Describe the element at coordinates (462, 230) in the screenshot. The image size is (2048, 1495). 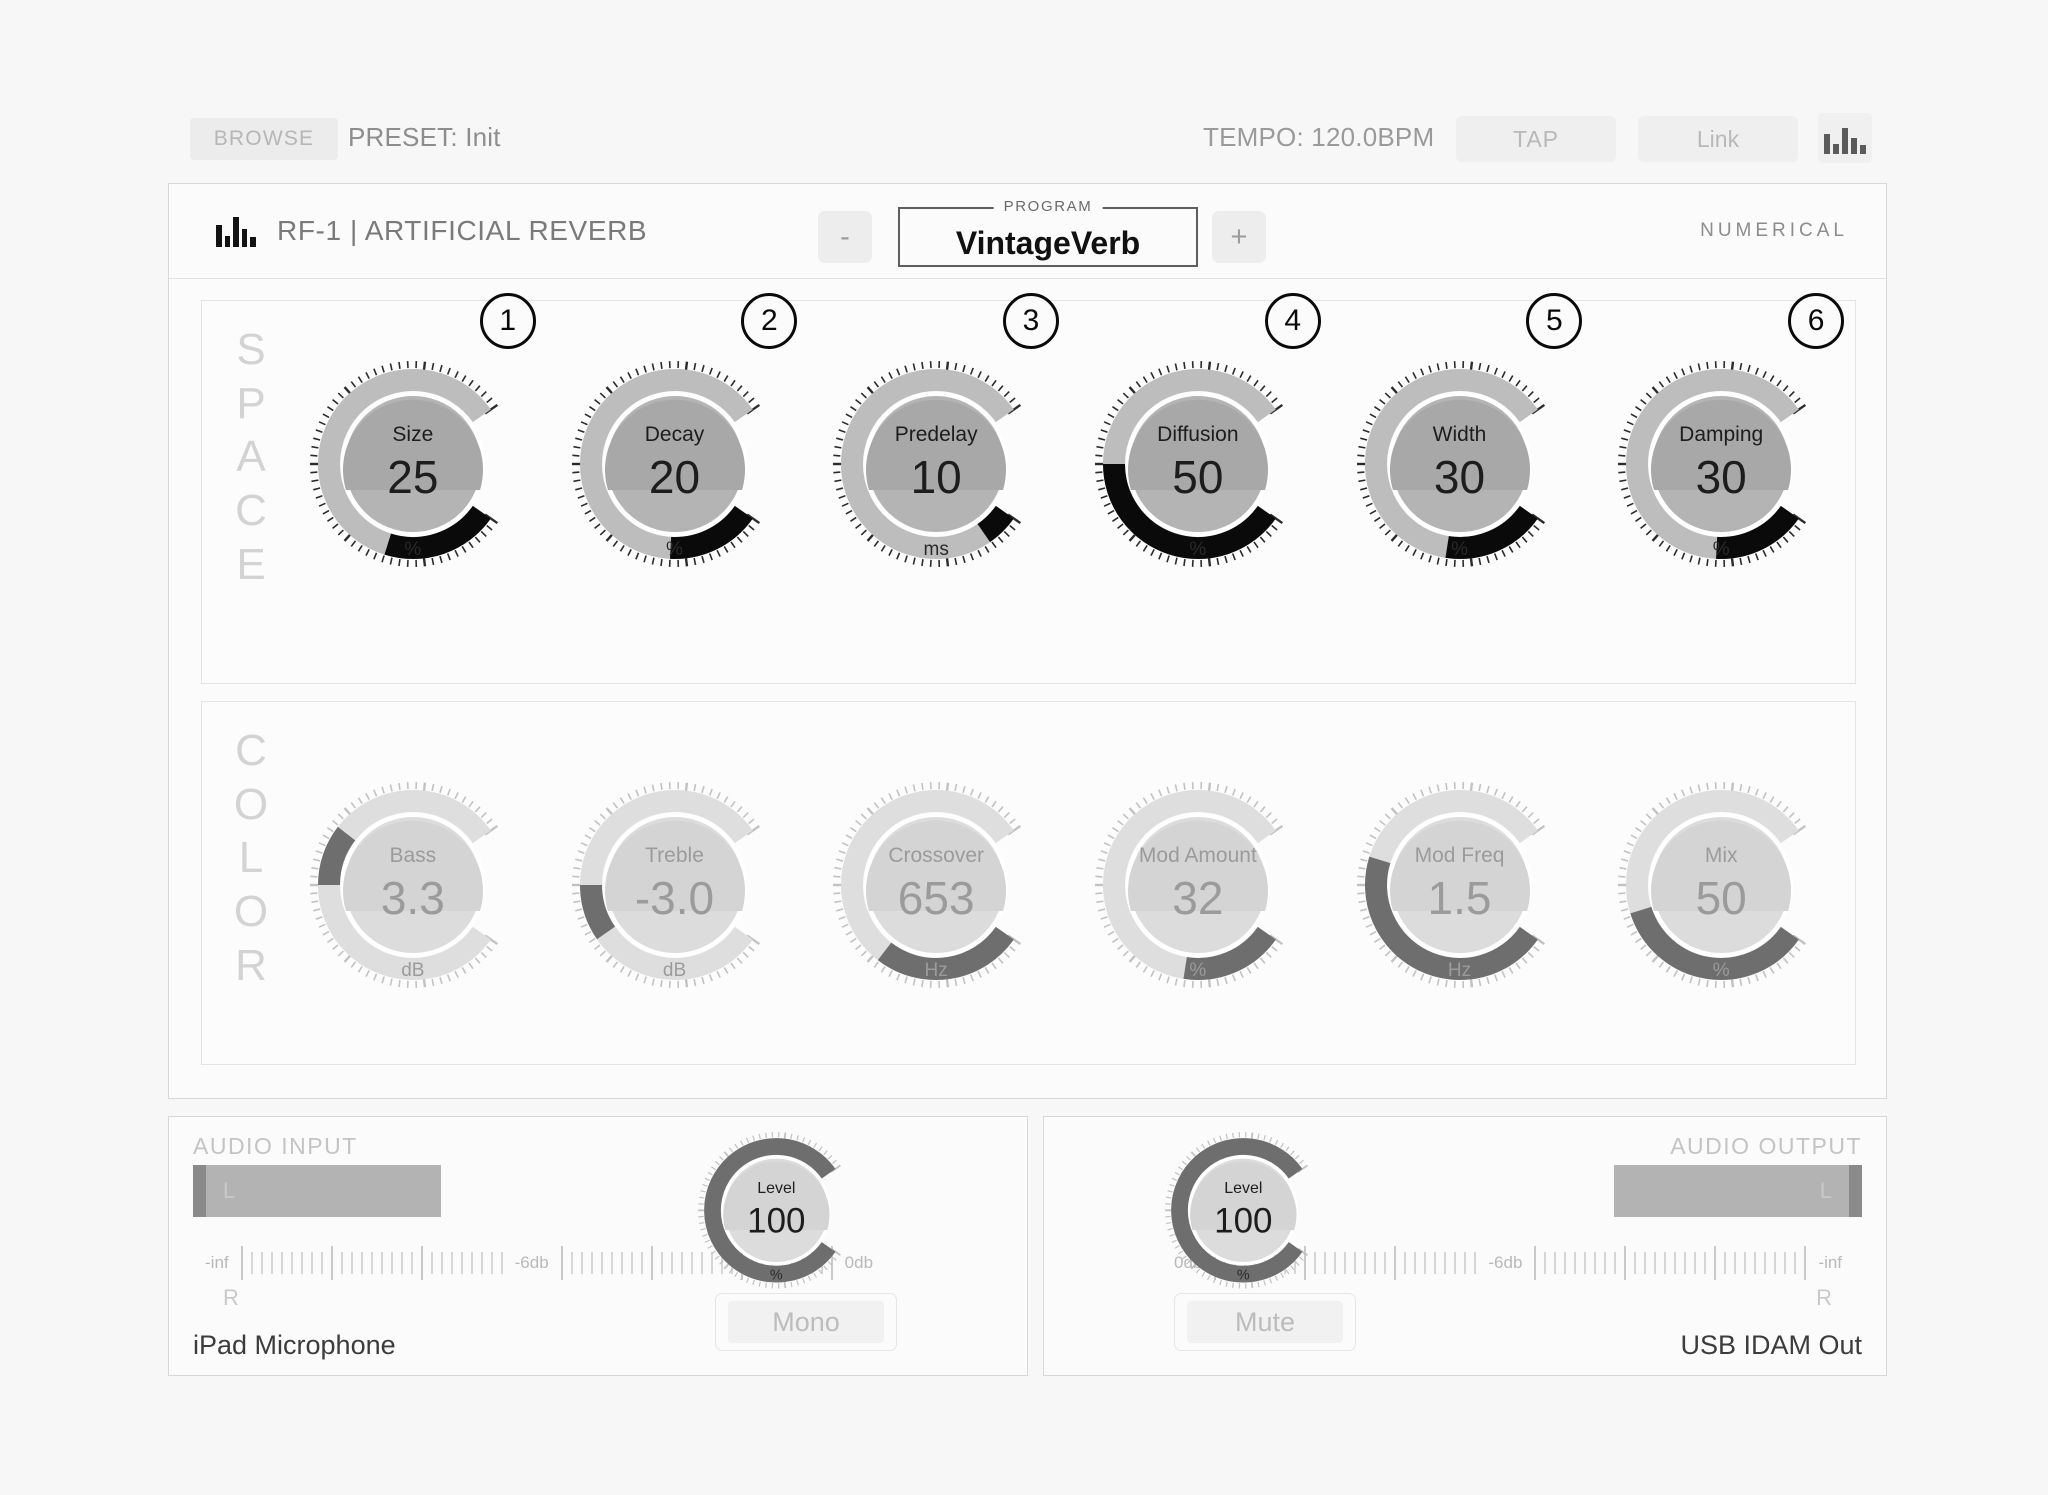
I see `plugin-title: RF-1 | ARTIFICIAL REVERB` at that location.